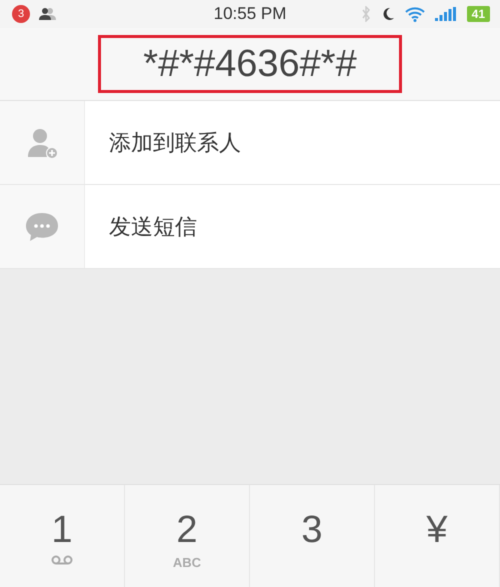 Image resolution: width=500 pixels, height=587 pixels. Describe the element at coordinates (445, 14) in the screenshot. I see `signal-icon` at that location.